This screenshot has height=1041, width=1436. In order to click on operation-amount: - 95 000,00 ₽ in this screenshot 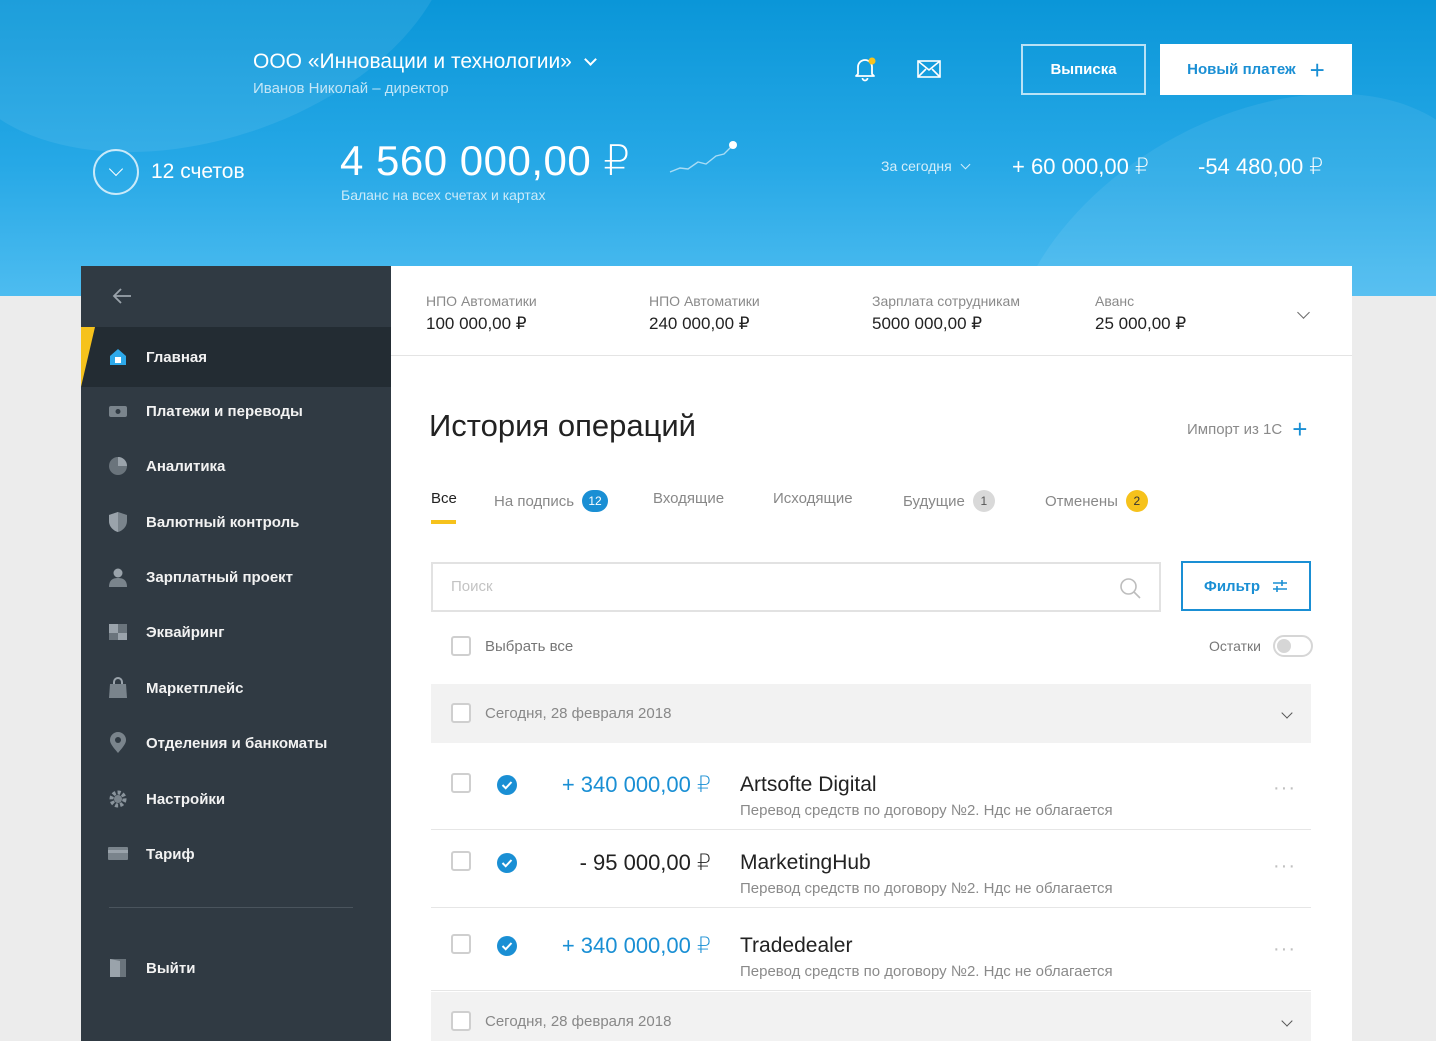, I will do `click(645, 862)`.